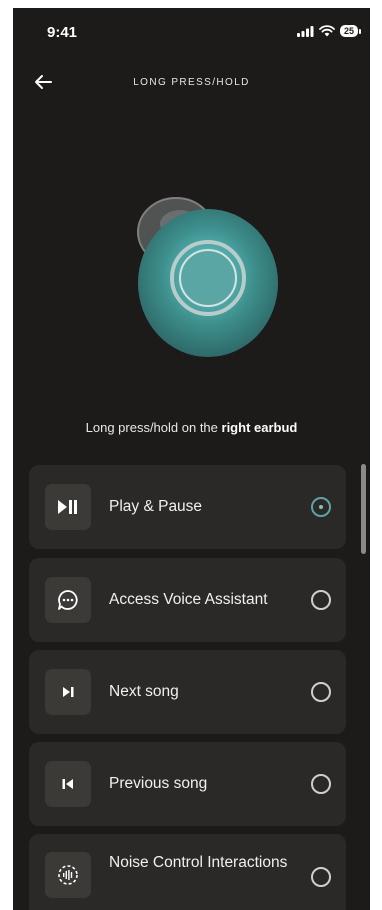  What do you see at coordinates (259, 427) in the screenshot?
I see `instruction-earbud: right earbud` at bounding box center [259, 427].